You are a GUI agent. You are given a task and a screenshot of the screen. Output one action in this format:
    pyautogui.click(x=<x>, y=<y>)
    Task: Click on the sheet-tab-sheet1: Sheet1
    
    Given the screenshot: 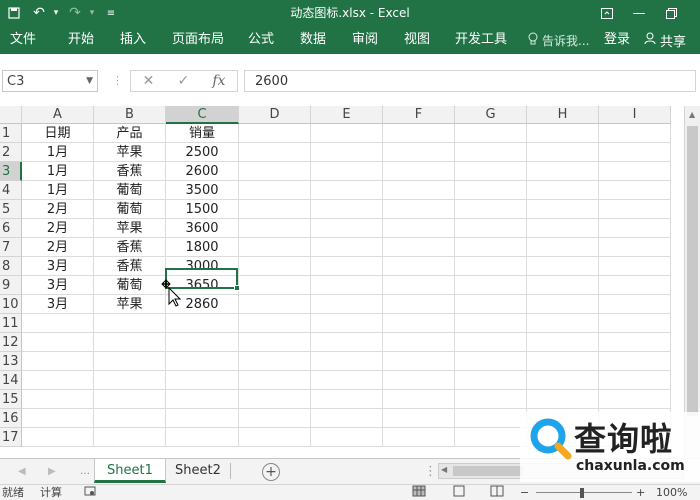 What is the action you would take?
    pyautogui.click(x=130, y=471)
    